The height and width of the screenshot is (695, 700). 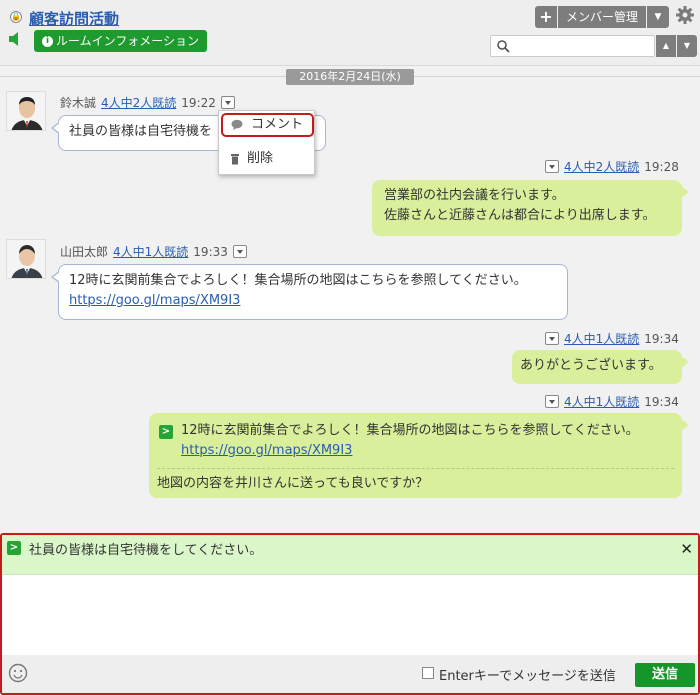 What do you see at coordinates (266, 142) in the screenshot?
I see `message-context-menu: コメント 削除` at bounding box center [266, 142].